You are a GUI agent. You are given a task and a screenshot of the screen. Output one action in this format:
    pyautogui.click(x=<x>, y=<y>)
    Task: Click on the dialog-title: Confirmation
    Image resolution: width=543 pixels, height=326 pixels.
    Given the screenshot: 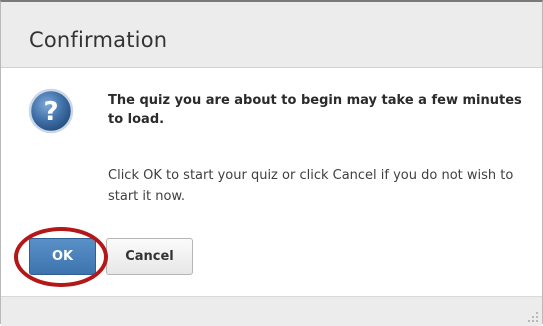 What is the action you would take?
    pyautogui.click(x=98, y=40)
    